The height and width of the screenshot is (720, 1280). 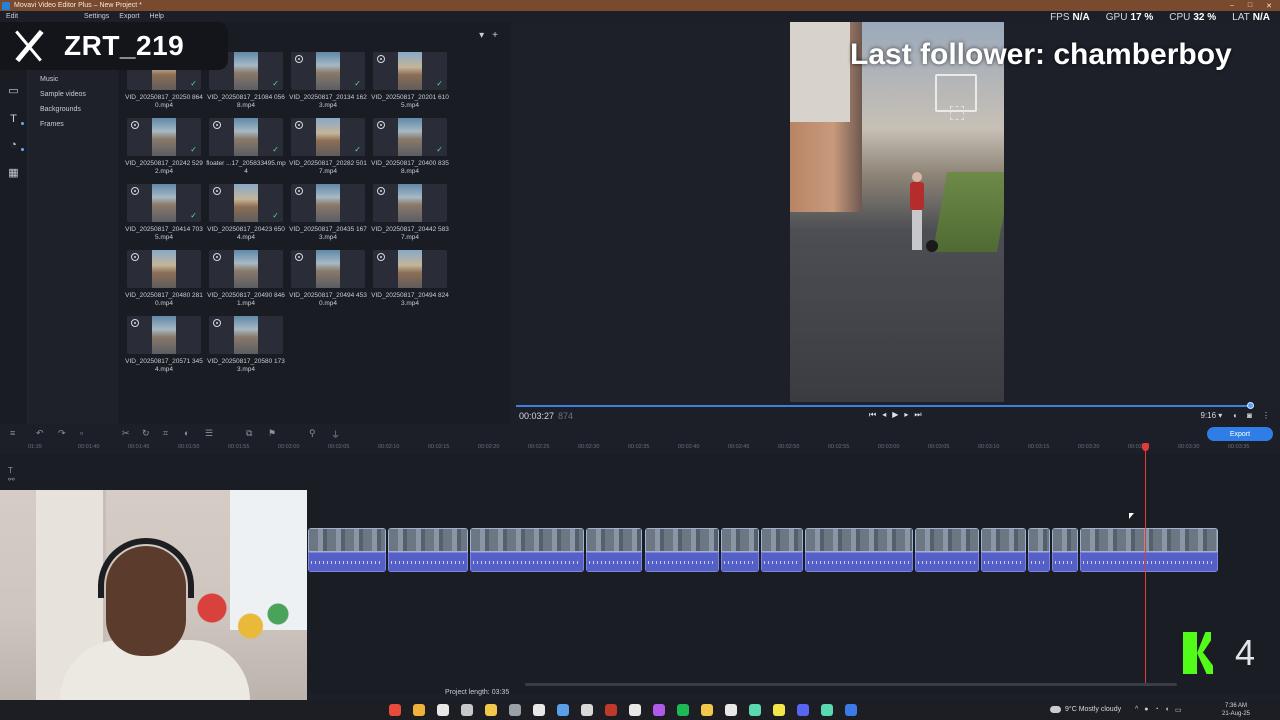 What do you see at coordinates (246, 146) in the screenshot?
I see `media-thumbnail: ✓ floater ...17_205833495.mp4` at bounding box center [246, 146].